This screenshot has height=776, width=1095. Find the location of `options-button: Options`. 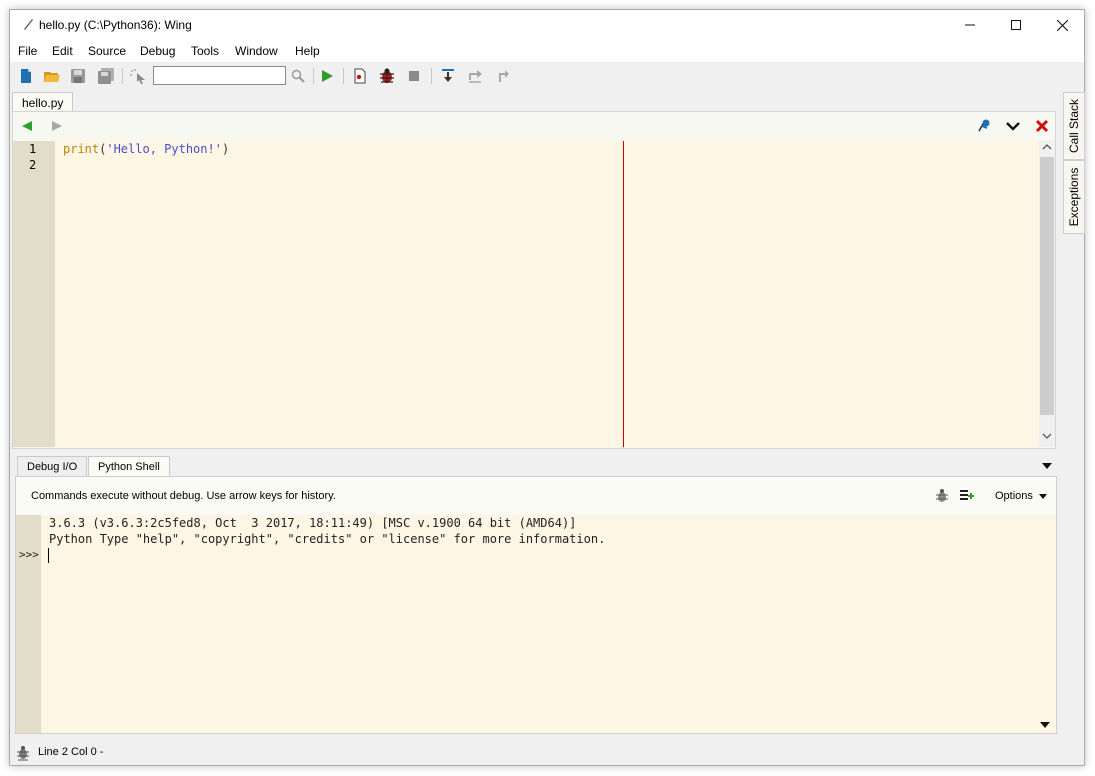

options-button: Options is located at coordinates (1021, 496).